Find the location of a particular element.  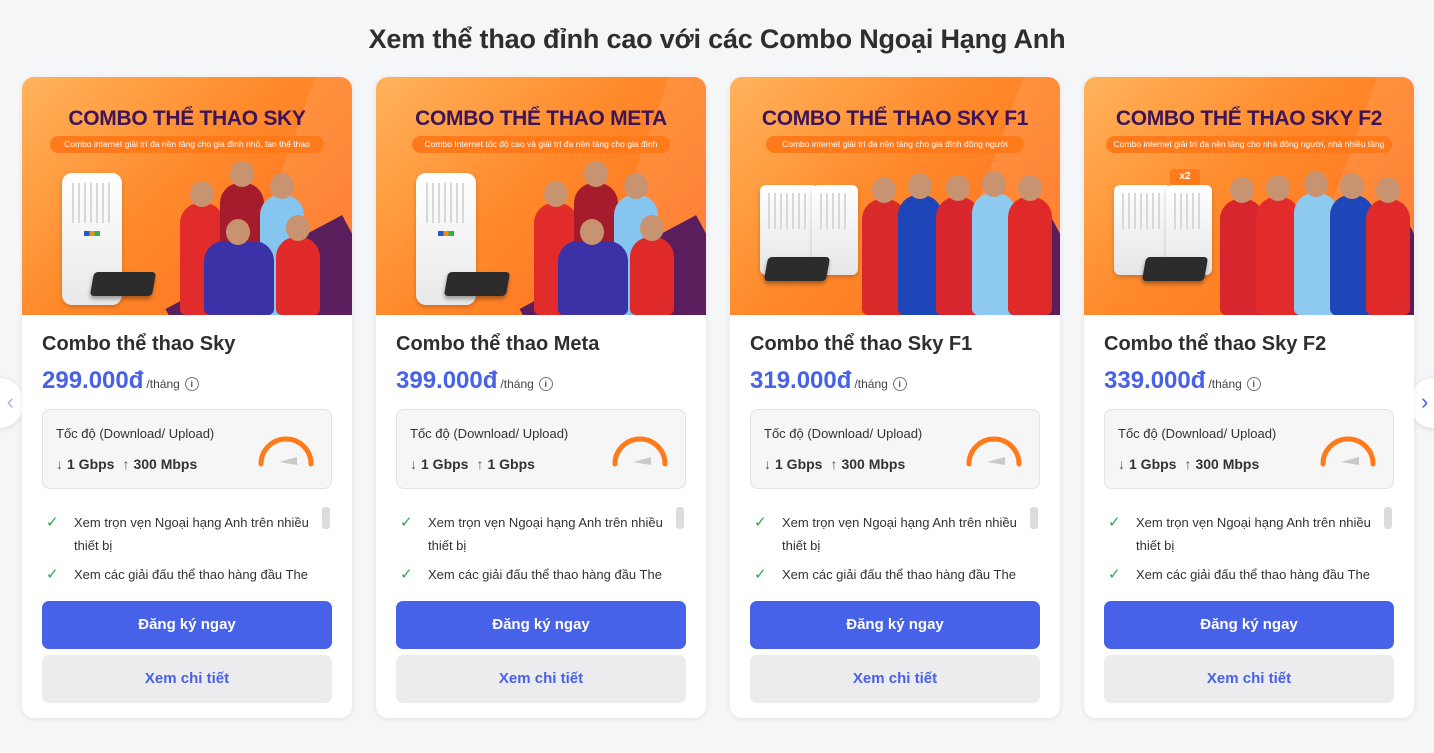

price-row: 319.000đ/tháng i is located at coordinates (828, 382).